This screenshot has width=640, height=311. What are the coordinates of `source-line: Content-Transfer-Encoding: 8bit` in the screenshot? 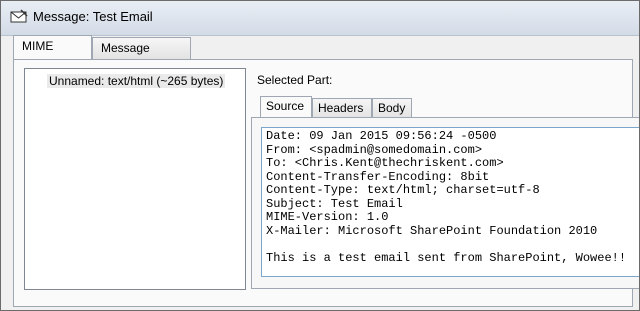 It's located at (378, 176).